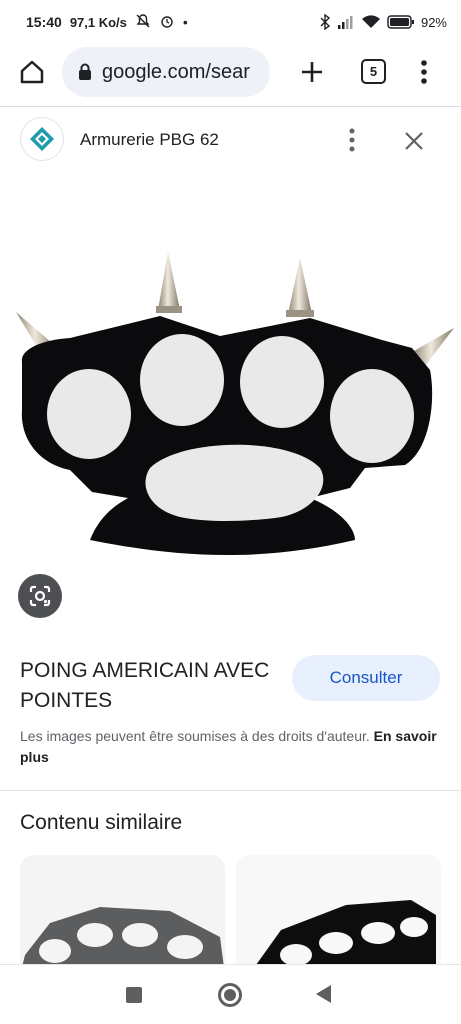 This screenshot has width=461, height=1024. Describe the element at coordinates (98, 22) in the screenshot. I see `network-speed: 97,1 Ko/s` at that location.